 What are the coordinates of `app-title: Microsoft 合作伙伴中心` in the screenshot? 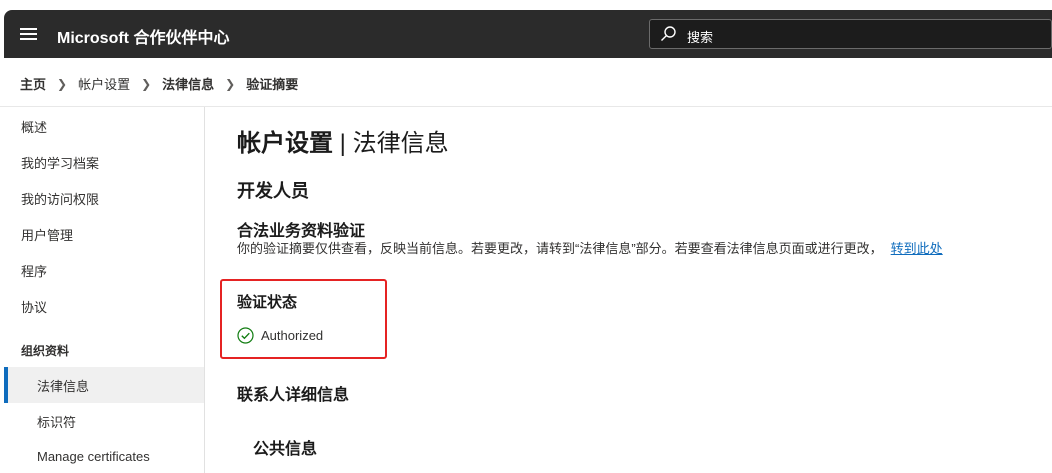 It's located at (143, 36).